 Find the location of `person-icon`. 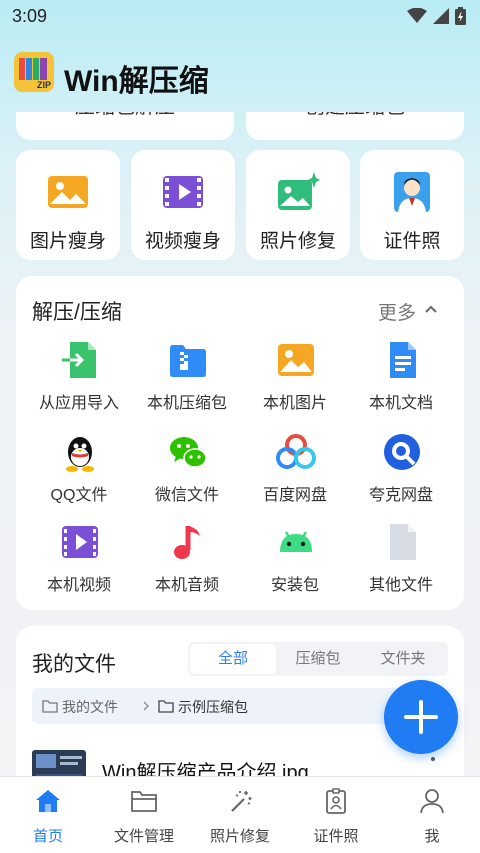

person-icon is located at coordinates (432, 801).